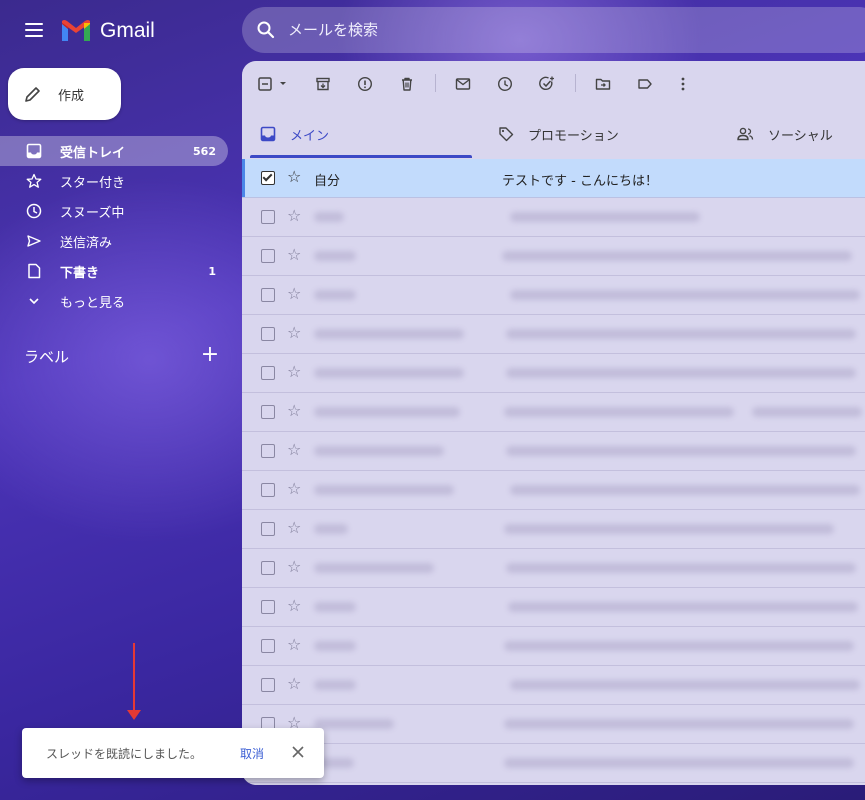 The height and width of the screenshot is (800, 865). What do you see at coordinates (107, 31) in the screenshot?
I see `gmail-logo: Gmail` at bounding box center [107, 31].